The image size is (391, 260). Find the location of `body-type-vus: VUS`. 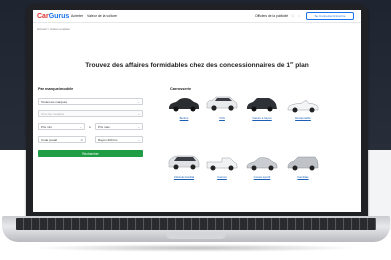

body-type-vus: VUS is located at coordinates (222, 118).